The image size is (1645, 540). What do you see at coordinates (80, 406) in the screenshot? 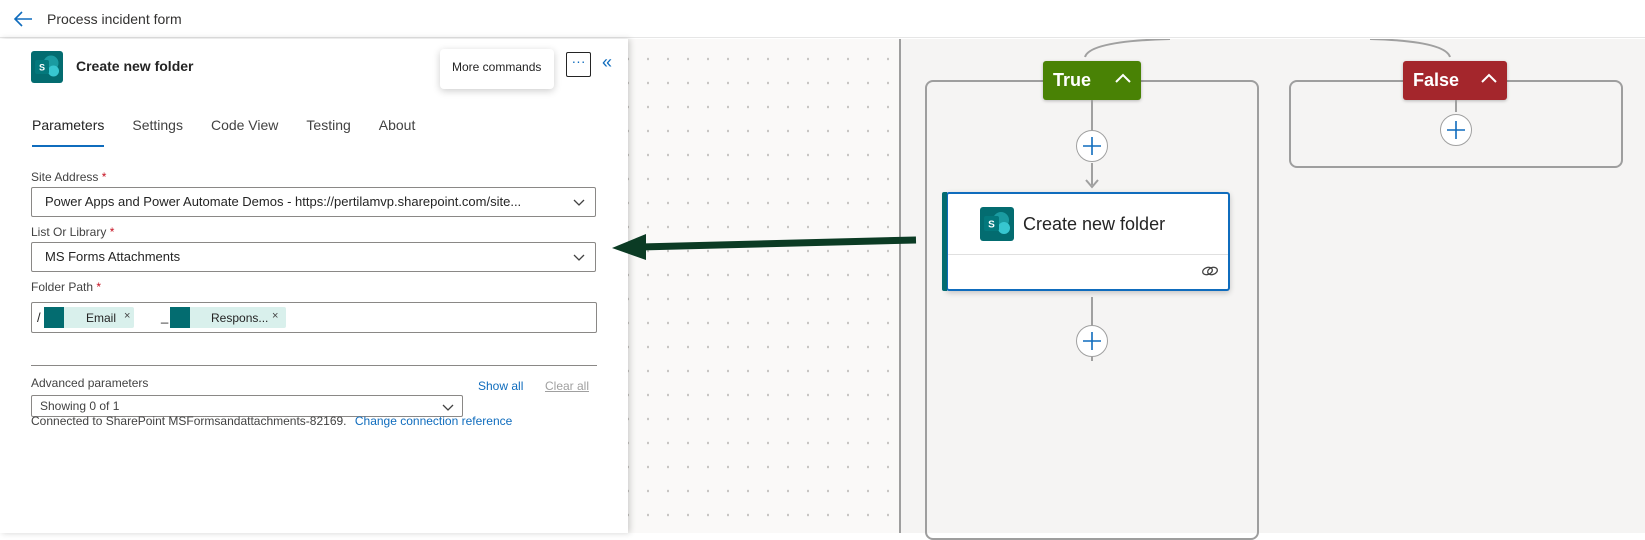
I see `advanced-select-value: Showing 0 of 1` at bounding box center [80, 406].